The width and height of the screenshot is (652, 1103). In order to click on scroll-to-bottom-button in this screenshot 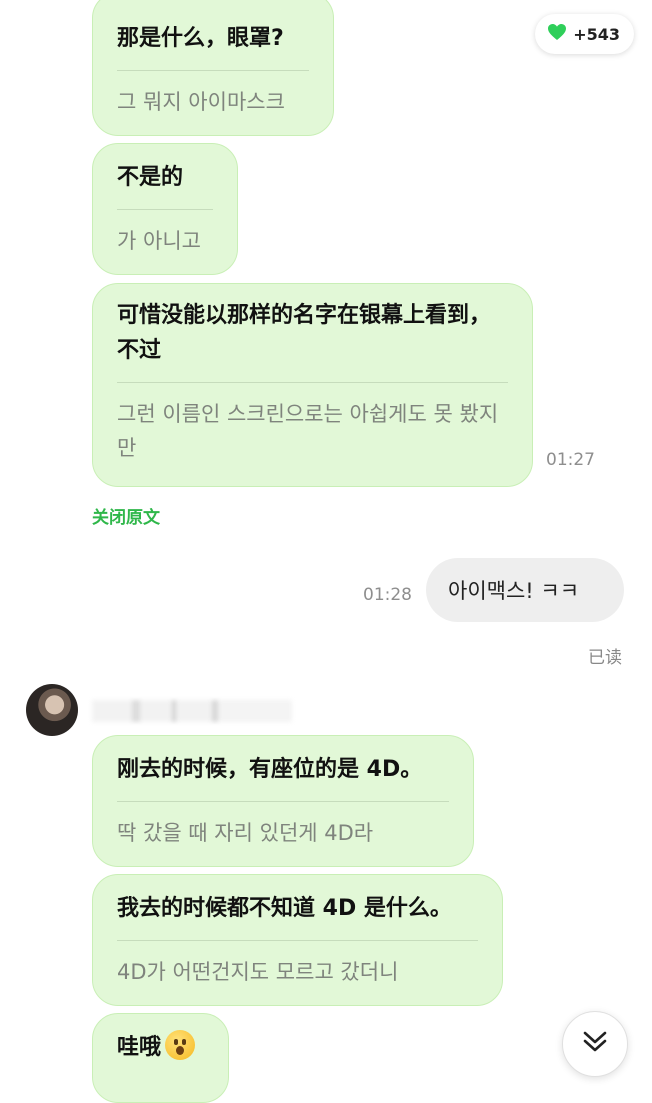, I will do `click(595, 1044)`.